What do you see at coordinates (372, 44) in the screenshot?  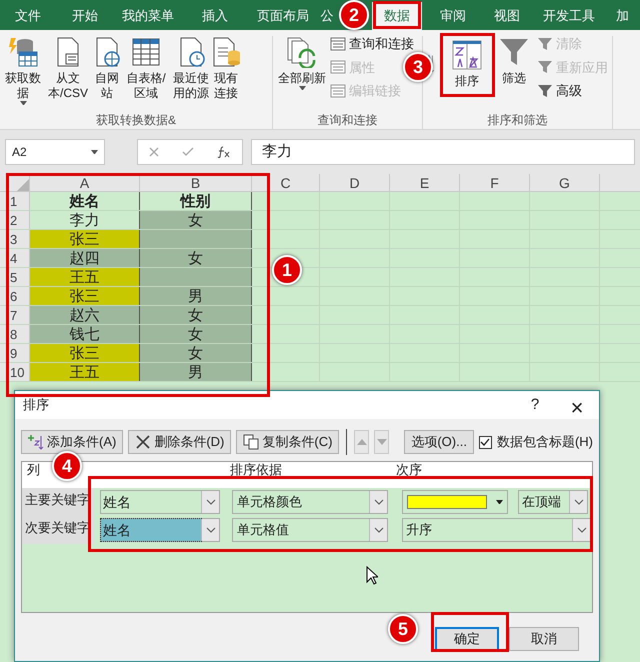 I see `ribbon-small-button: 查询和连接` at bounding box center [372, 44].